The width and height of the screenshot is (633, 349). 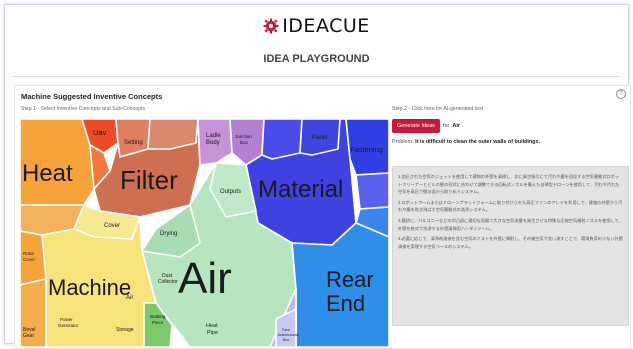 I want to click on label-piece: Piece, so click(x=158, y=322).